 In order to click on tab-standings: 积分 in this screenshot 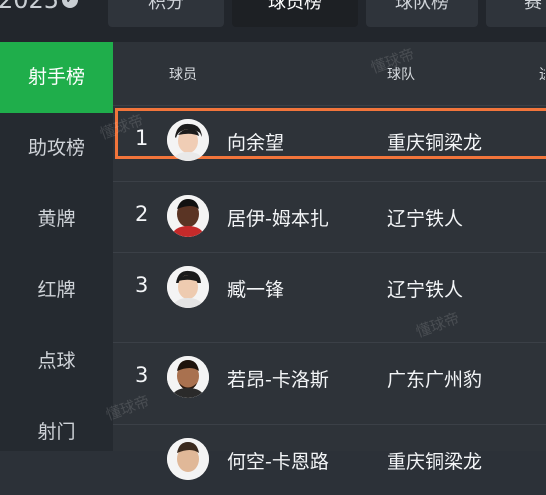, I will do `click(166, 13)`.